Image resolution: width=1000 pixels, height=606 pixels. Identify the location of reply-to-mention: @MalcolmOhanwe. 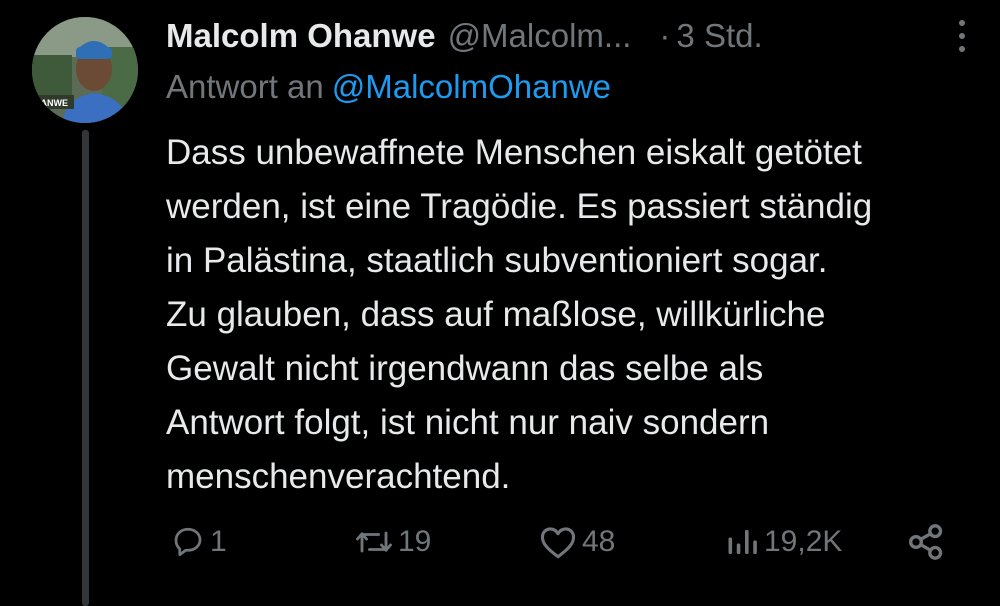
(471, 86).